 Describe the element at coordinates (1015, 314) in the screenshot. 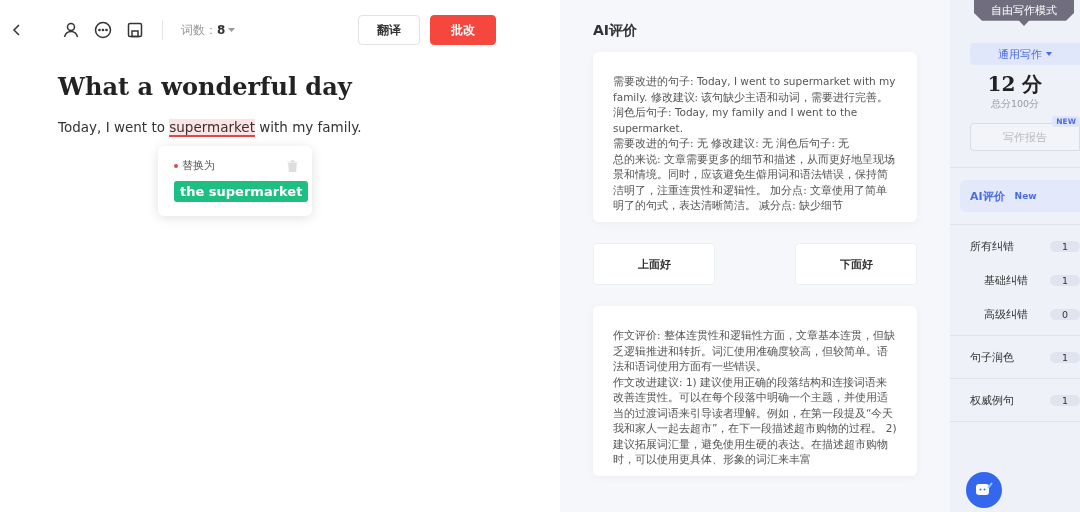

I see `sidebar-item: 高级纠错 0` at that location.